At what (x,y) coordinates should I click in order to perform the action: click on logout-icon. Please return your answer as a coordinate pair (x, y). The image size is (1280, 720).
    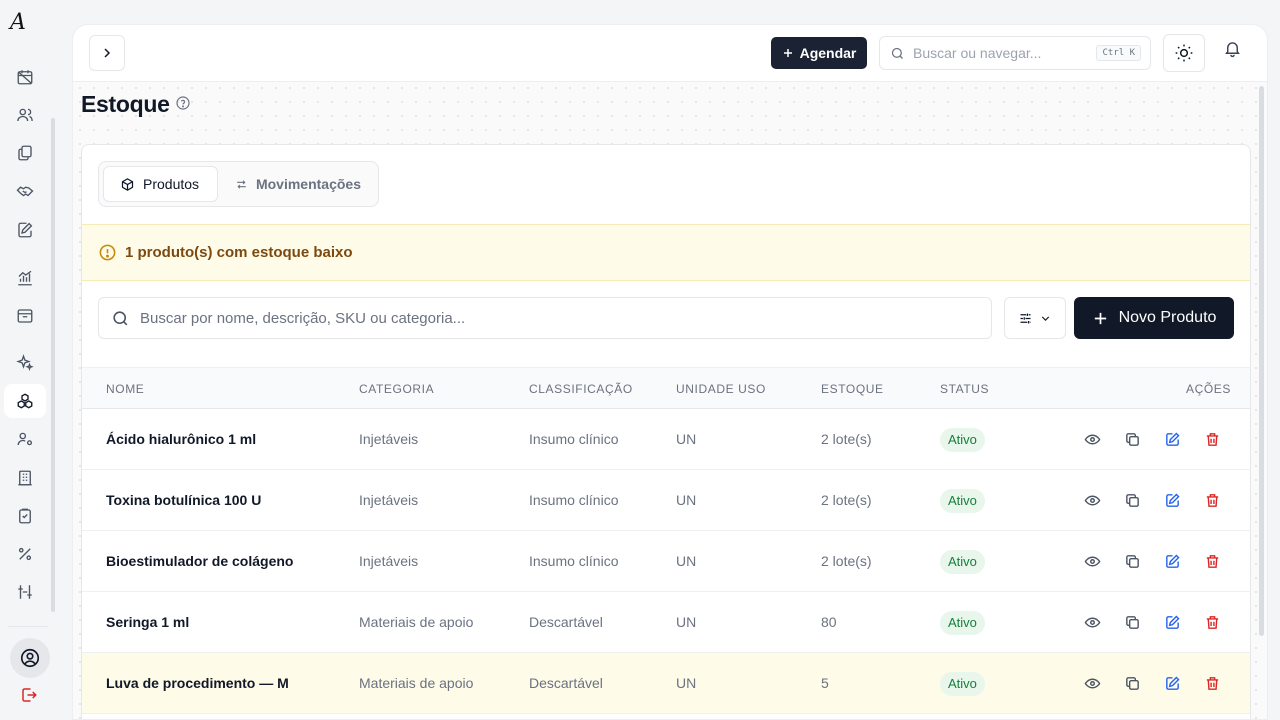
    Looking at the image, I should click on (30, 696).